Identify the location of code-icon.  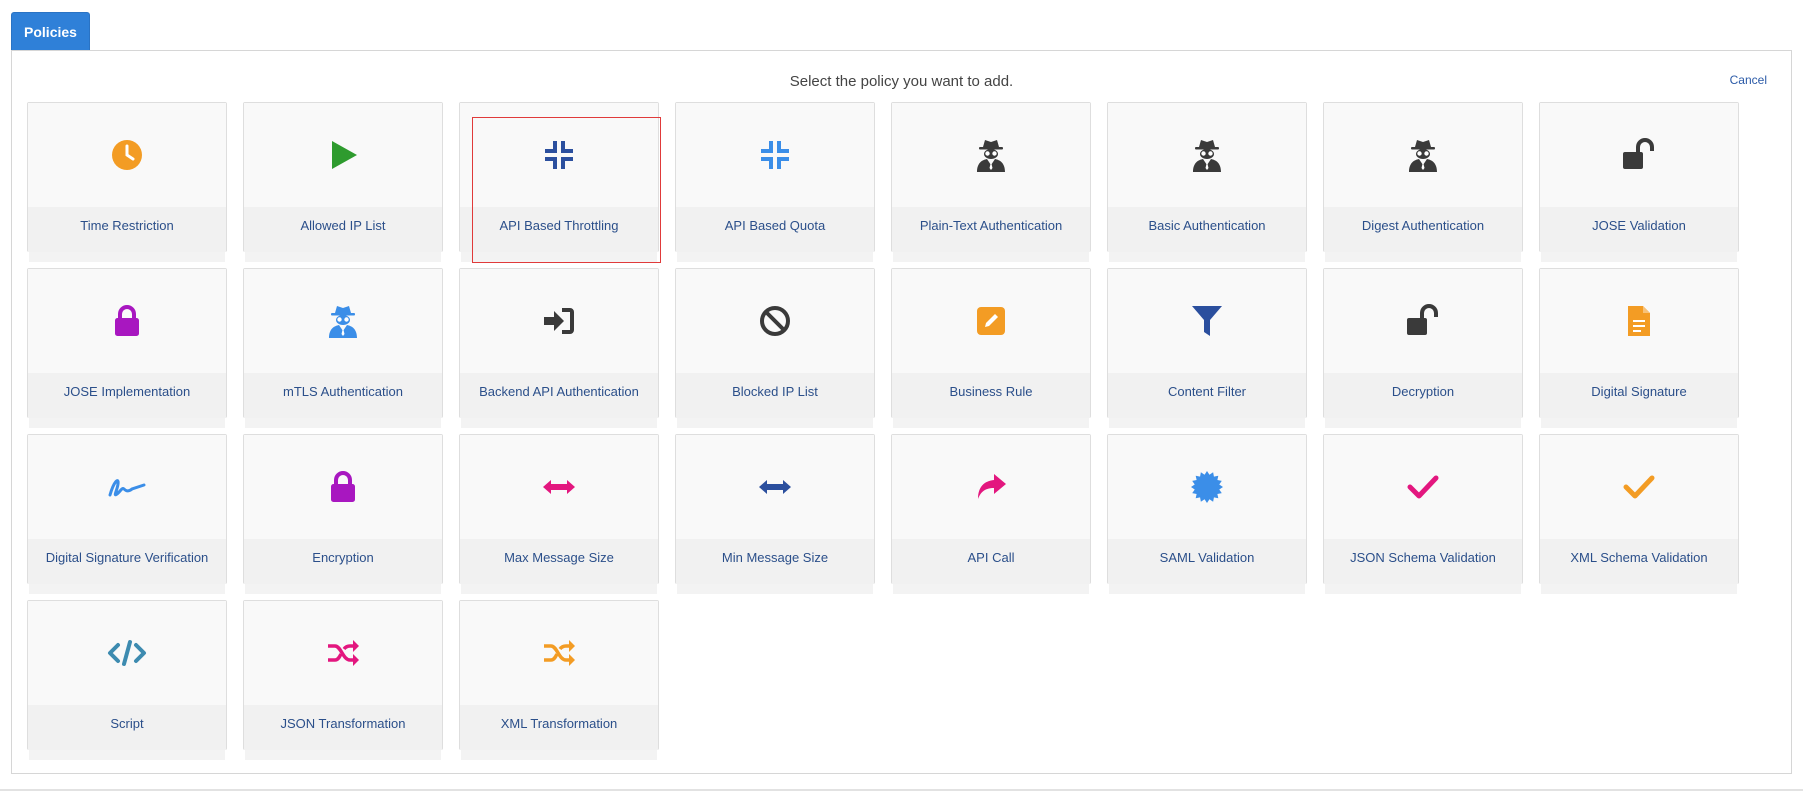
(127, 653).